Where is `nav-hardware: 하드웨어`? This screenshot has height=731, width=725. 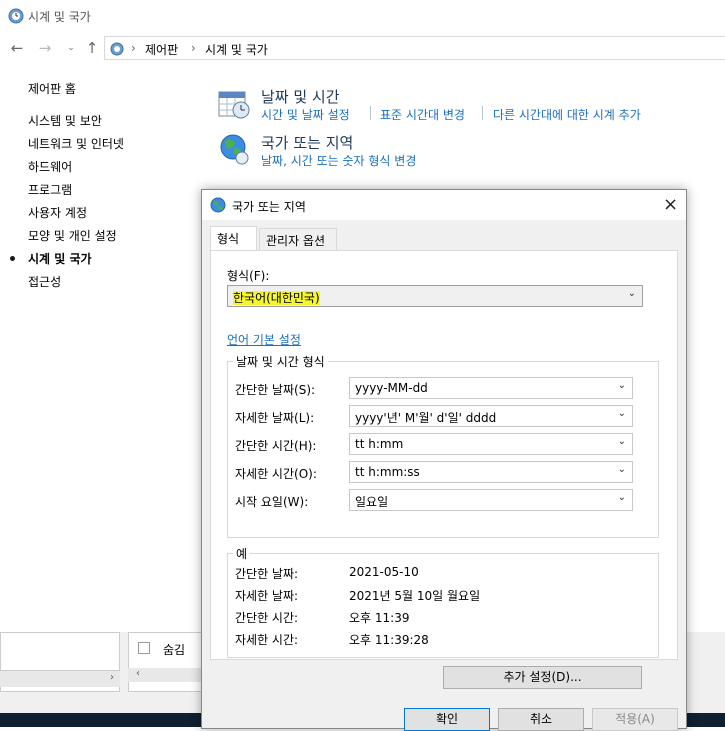 nav-hardware: 하드웨어 is located at coordinates (50, 166).